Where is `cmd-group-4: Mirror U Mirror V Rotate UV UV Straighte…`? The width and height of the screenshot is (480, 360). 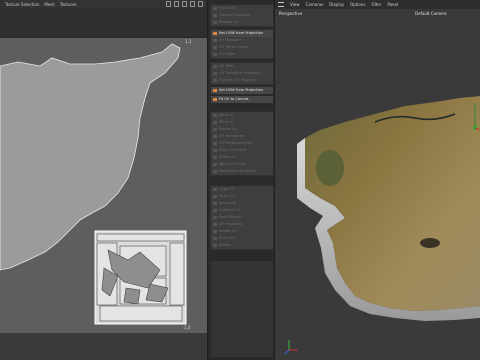 cmd-group-4: Mirror U Mirror V Rotate UV UV Straighte… is located at coordinates (242, 143).